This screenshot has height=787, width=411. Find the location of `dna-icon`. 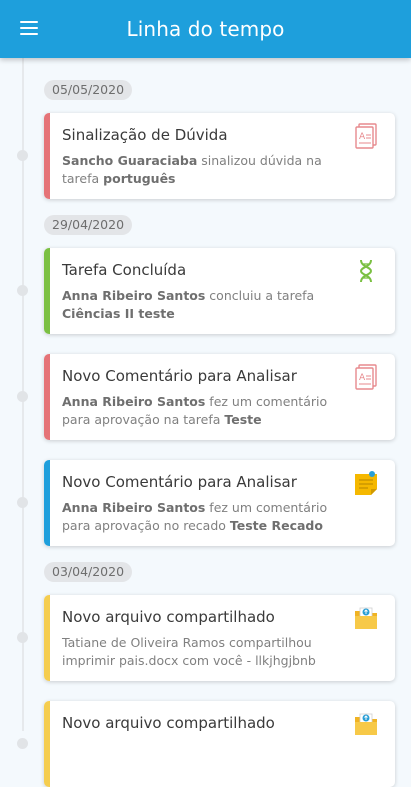

dna-icon is located at coordinates (366, 271).